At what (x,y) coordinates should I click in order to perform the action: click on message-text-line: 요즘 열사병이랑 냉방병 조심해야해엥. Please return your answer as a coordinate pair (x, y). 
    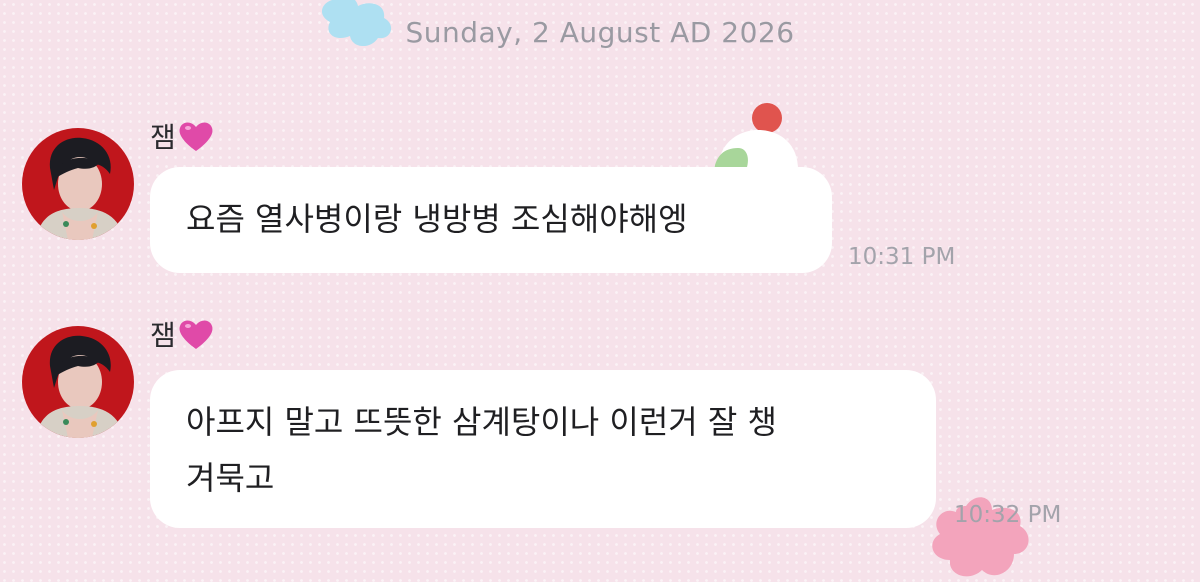
    Looking at the image, I should click on (437, 219).